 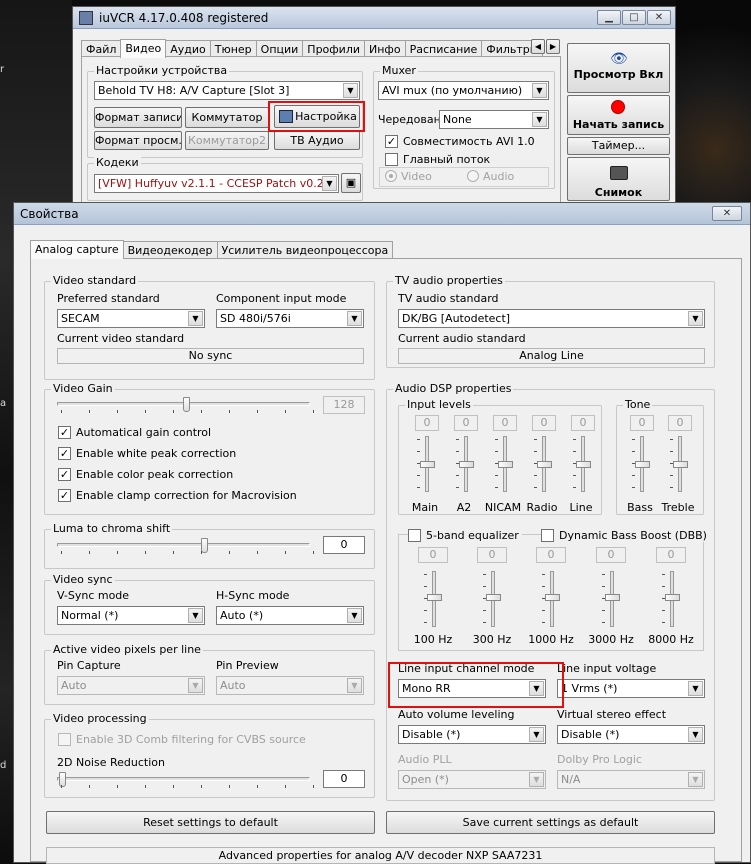 What do you see at coordinates (460, 141) in the screenshot?
I see `avi-compat-checkbox: ✓ Совместимость AVI 1.0` at bounding box center [460, 141].